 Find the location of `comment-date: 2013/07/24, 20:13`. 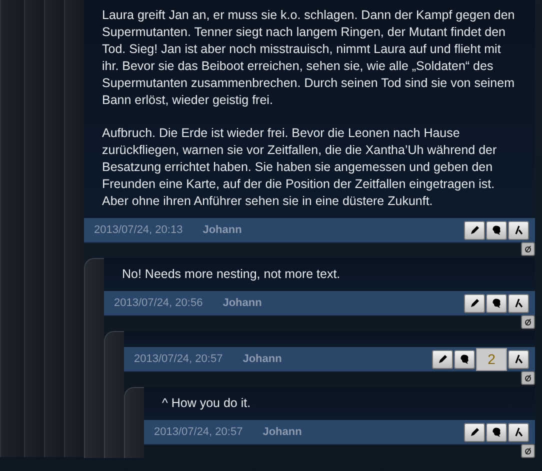

comment-date: 2013/07/24, 20:13 is located at coordinates (138, 230).